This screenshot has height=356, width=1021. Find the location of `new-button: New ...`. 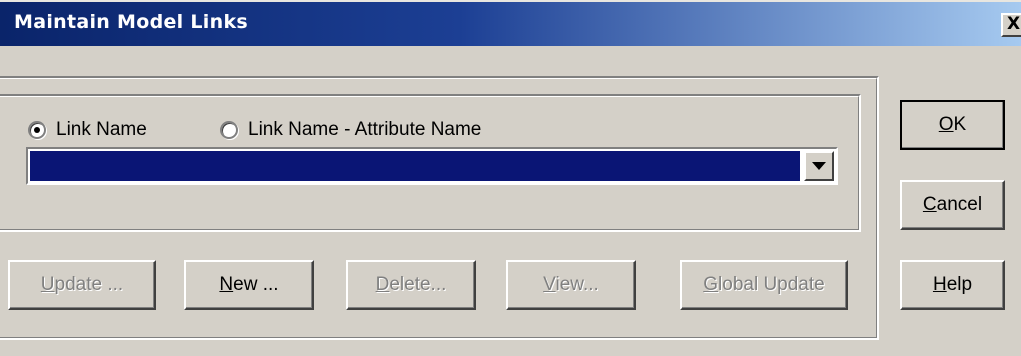

new-button: New ... is located at coordinates (249, 285).